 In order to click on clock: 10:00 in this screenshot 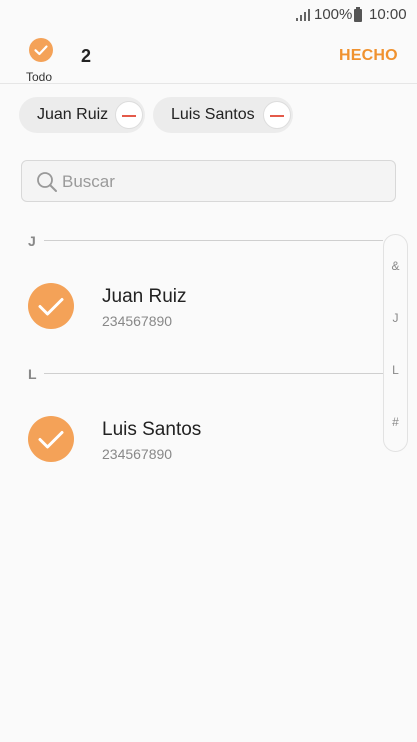, I will do `click(388, 14)`.